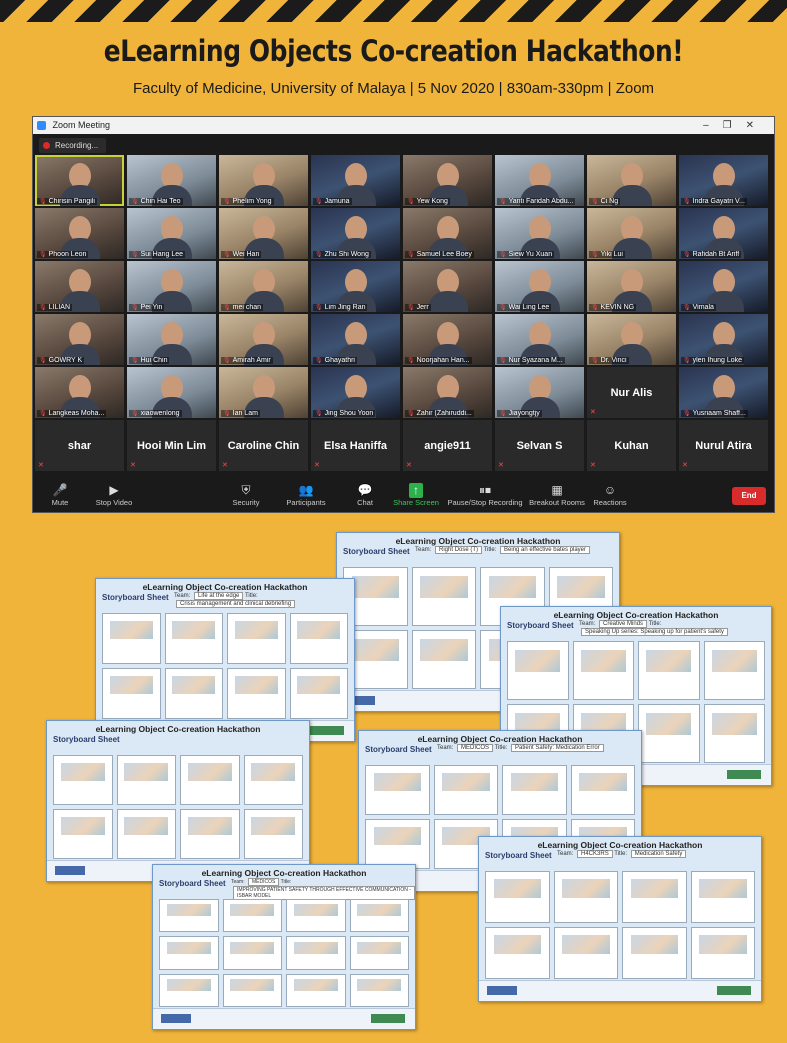  I want to click on mute-button: 🎤 Mute, so click(60, 495).